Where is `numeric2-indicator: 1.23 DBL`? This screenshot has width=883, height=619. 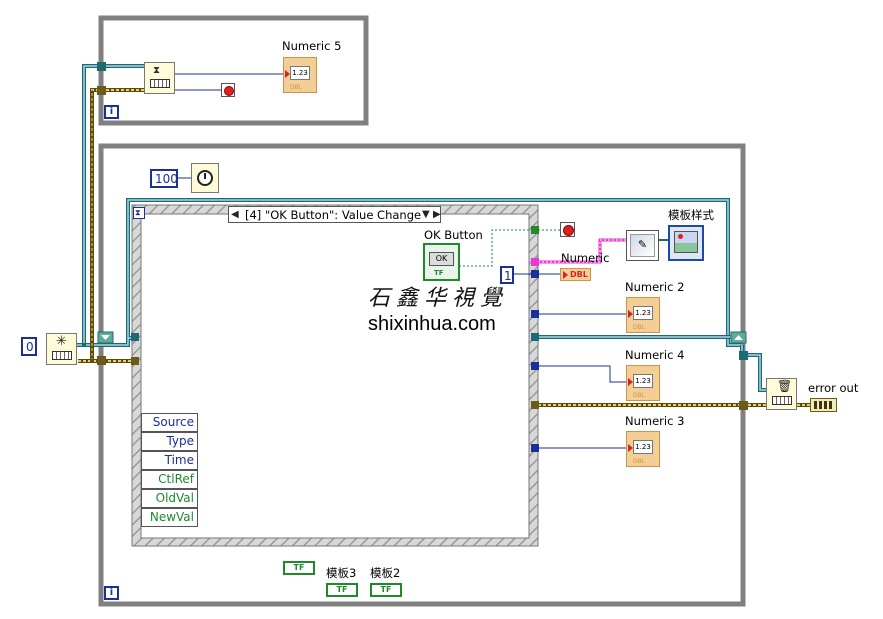
numeric2-indicator: 1.23 DBL is located at coordinates (643, 315).